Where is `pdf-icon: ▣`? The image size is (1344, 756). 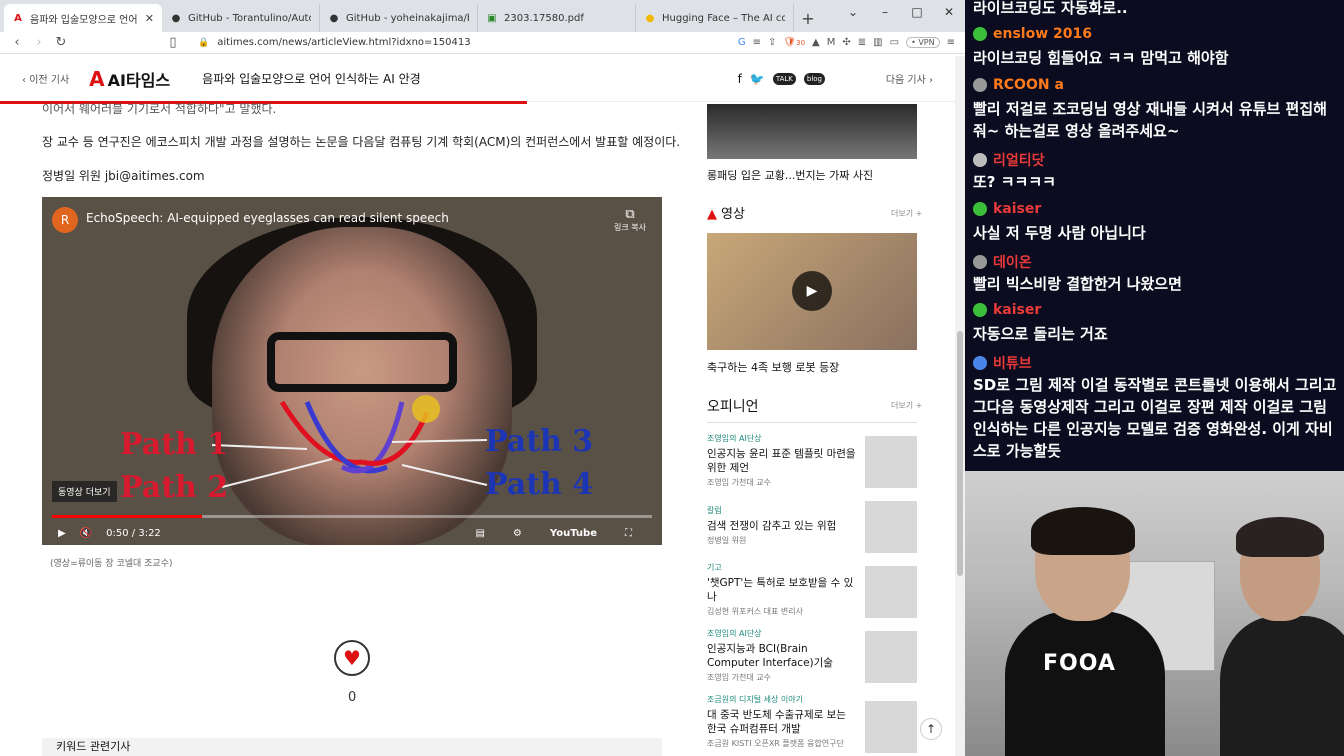 pdf-icon: ▣ is located at coordinates (492, 18).